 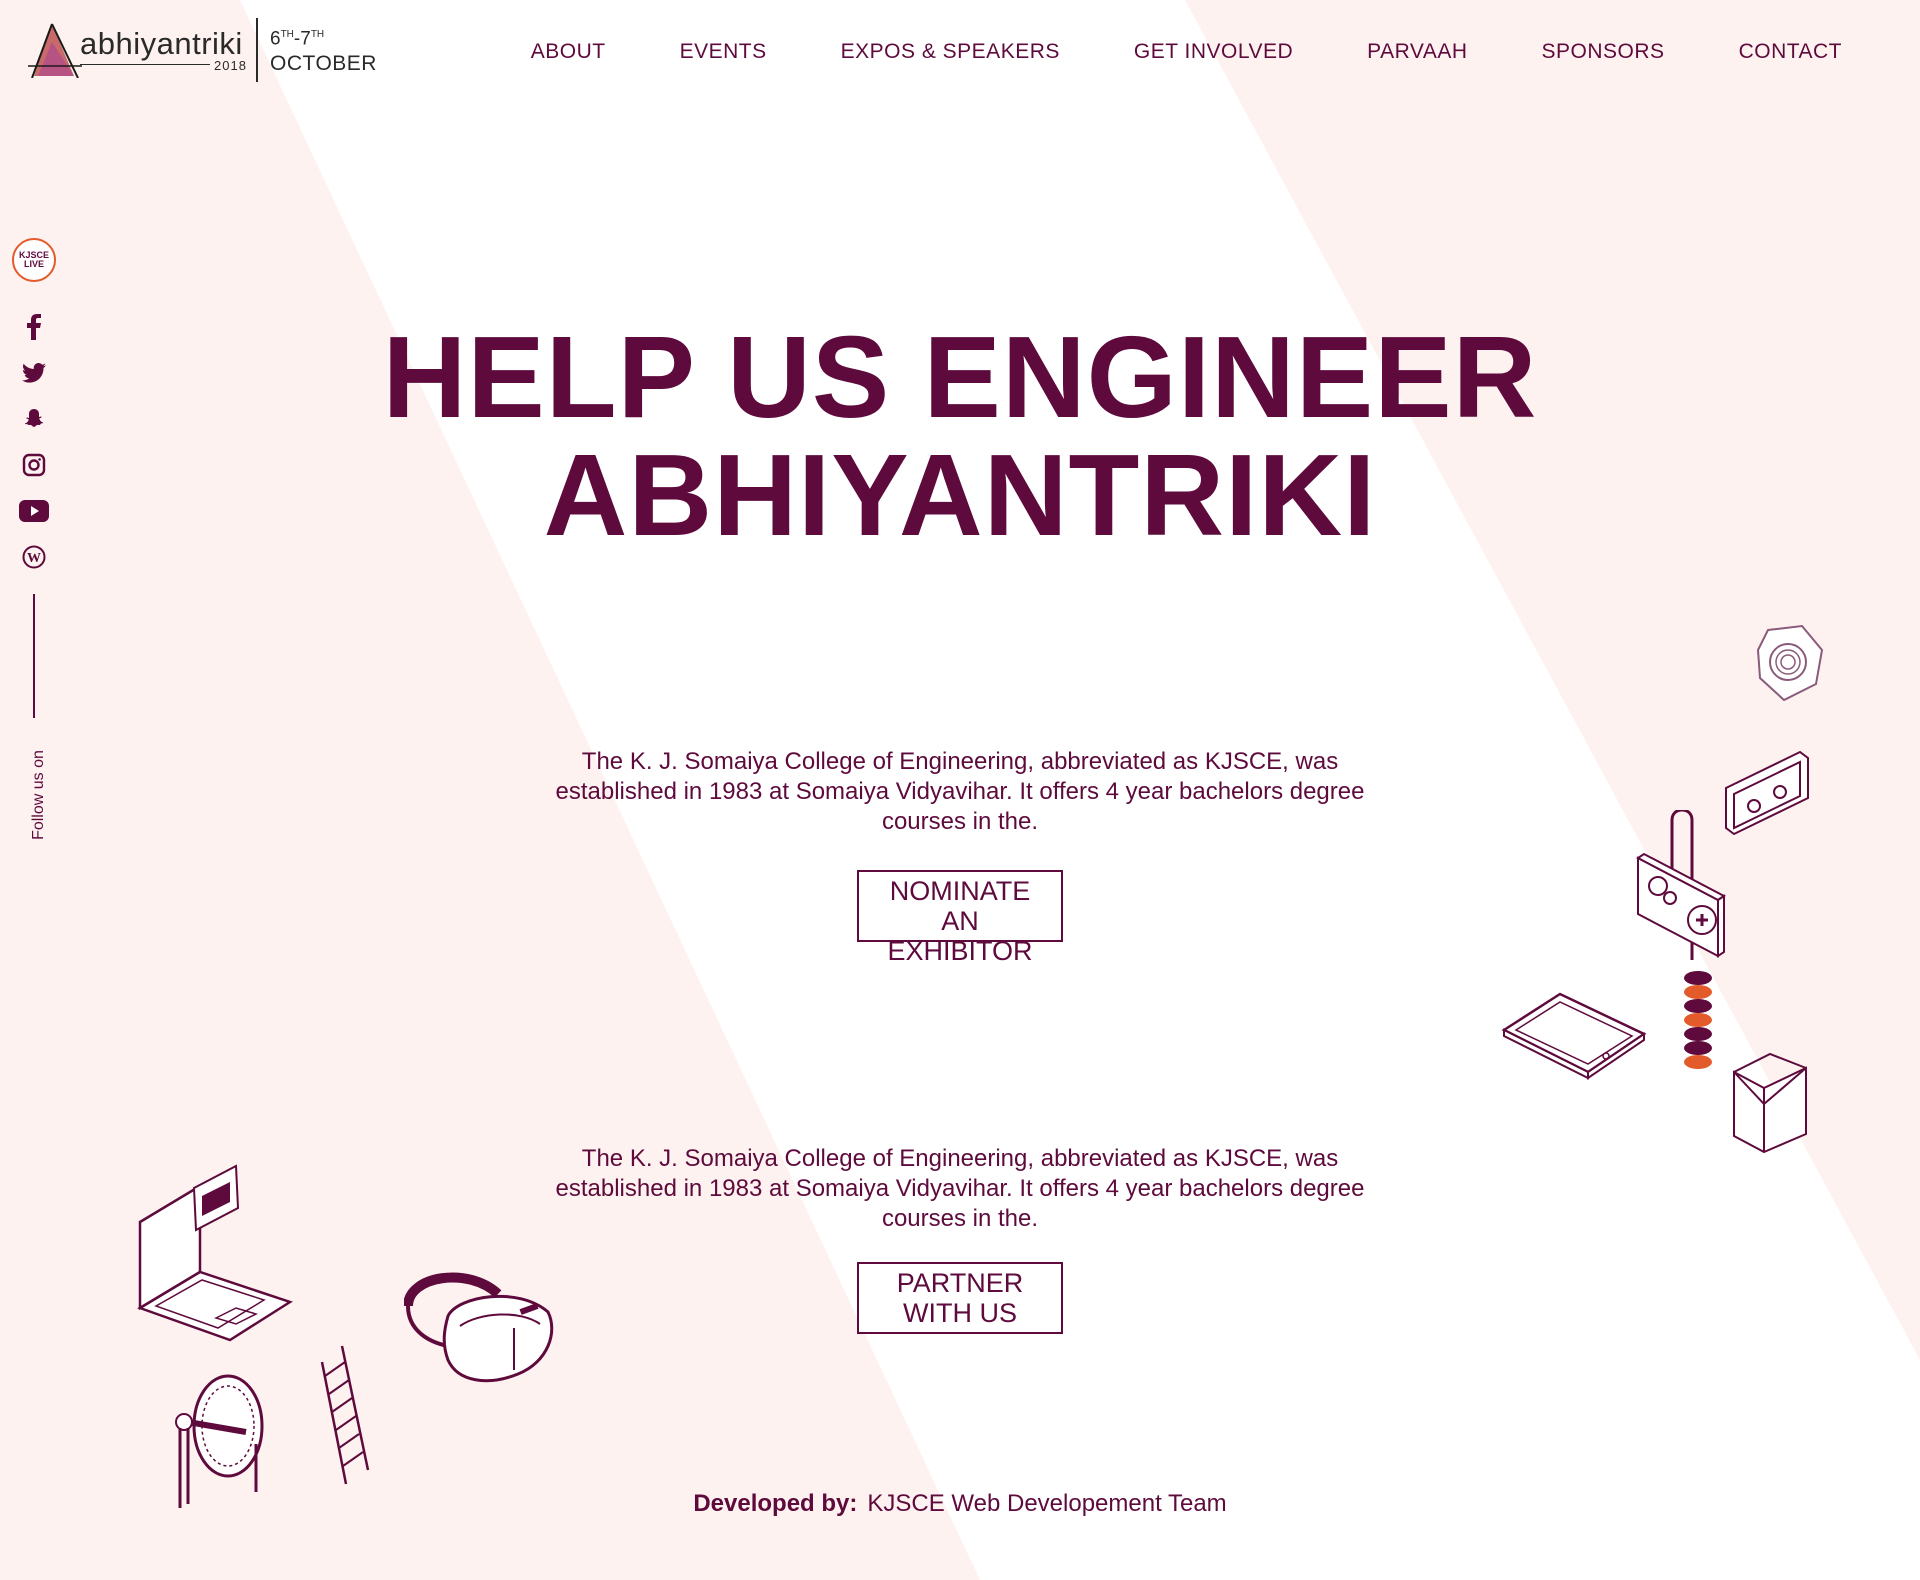 I want to click on nav-expos-speakers: EXPOS & SPEAKERS, so click(x=950, y=52).